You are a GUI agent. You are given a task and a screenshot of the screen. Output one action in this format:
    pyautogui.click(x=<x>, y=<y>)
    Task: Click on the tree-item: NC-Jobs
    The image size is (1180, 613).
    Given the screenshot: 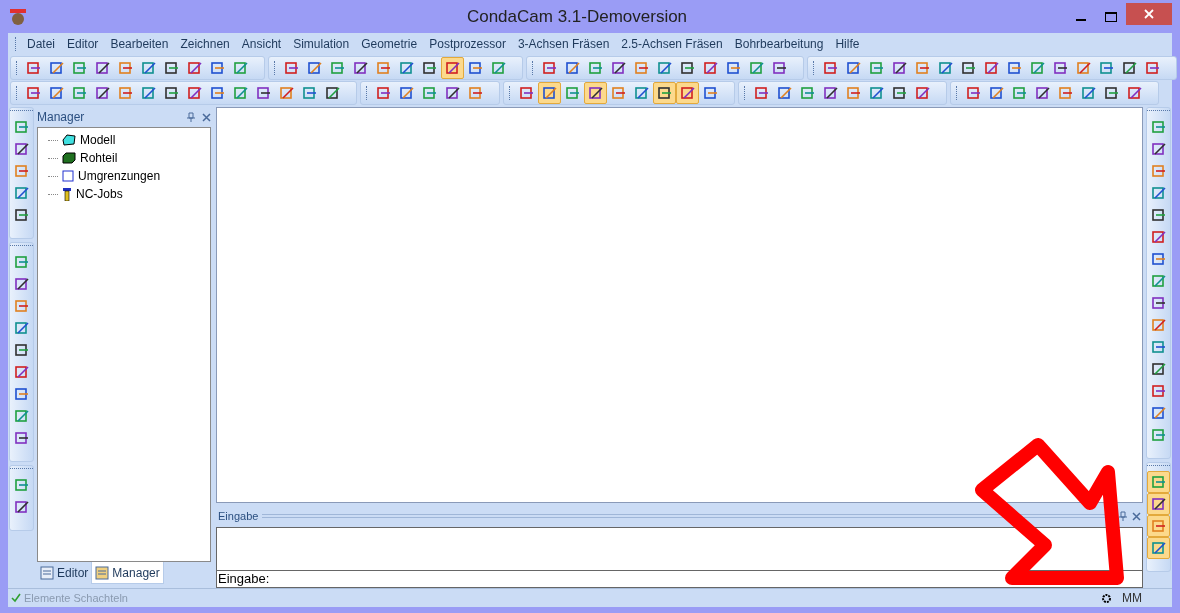 What is the action you would take?
    pyautogui.click(x=99, y=194)
    